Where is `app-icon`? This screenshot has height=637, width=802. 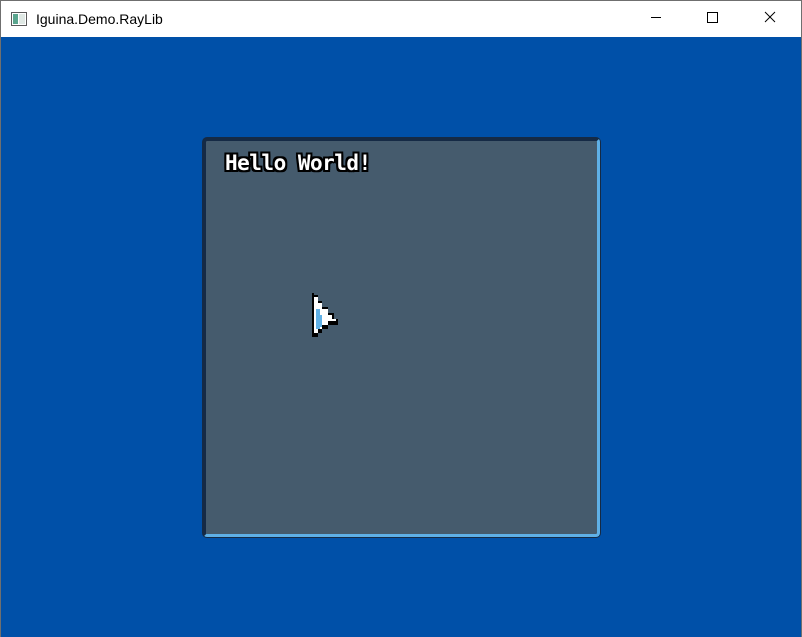 app-icon is located at coordinates (19, 19).